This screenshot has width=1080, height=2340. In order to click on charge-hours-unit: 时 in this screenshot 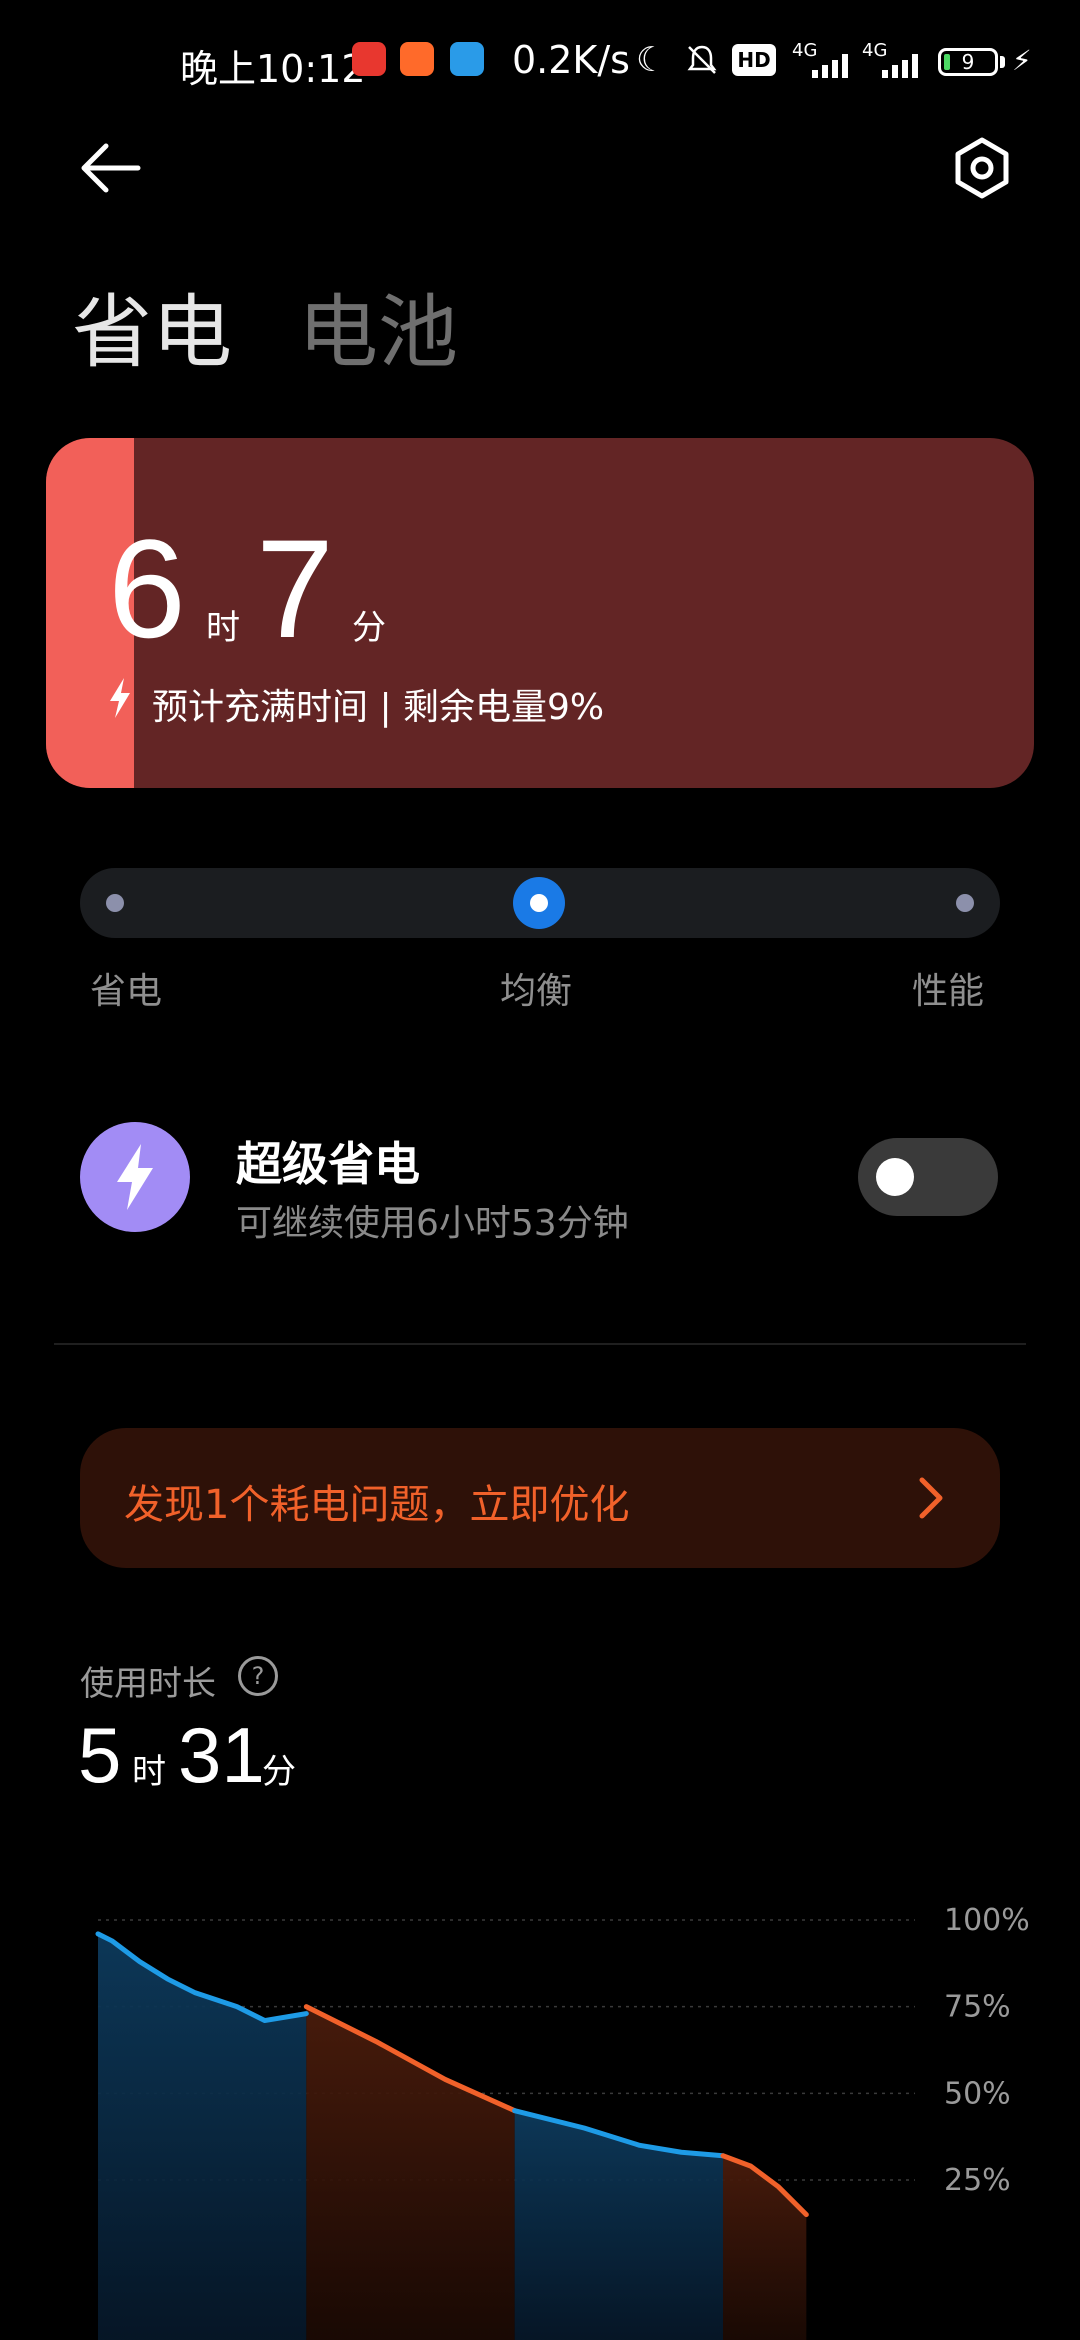, I will do `click(223, 628)`.